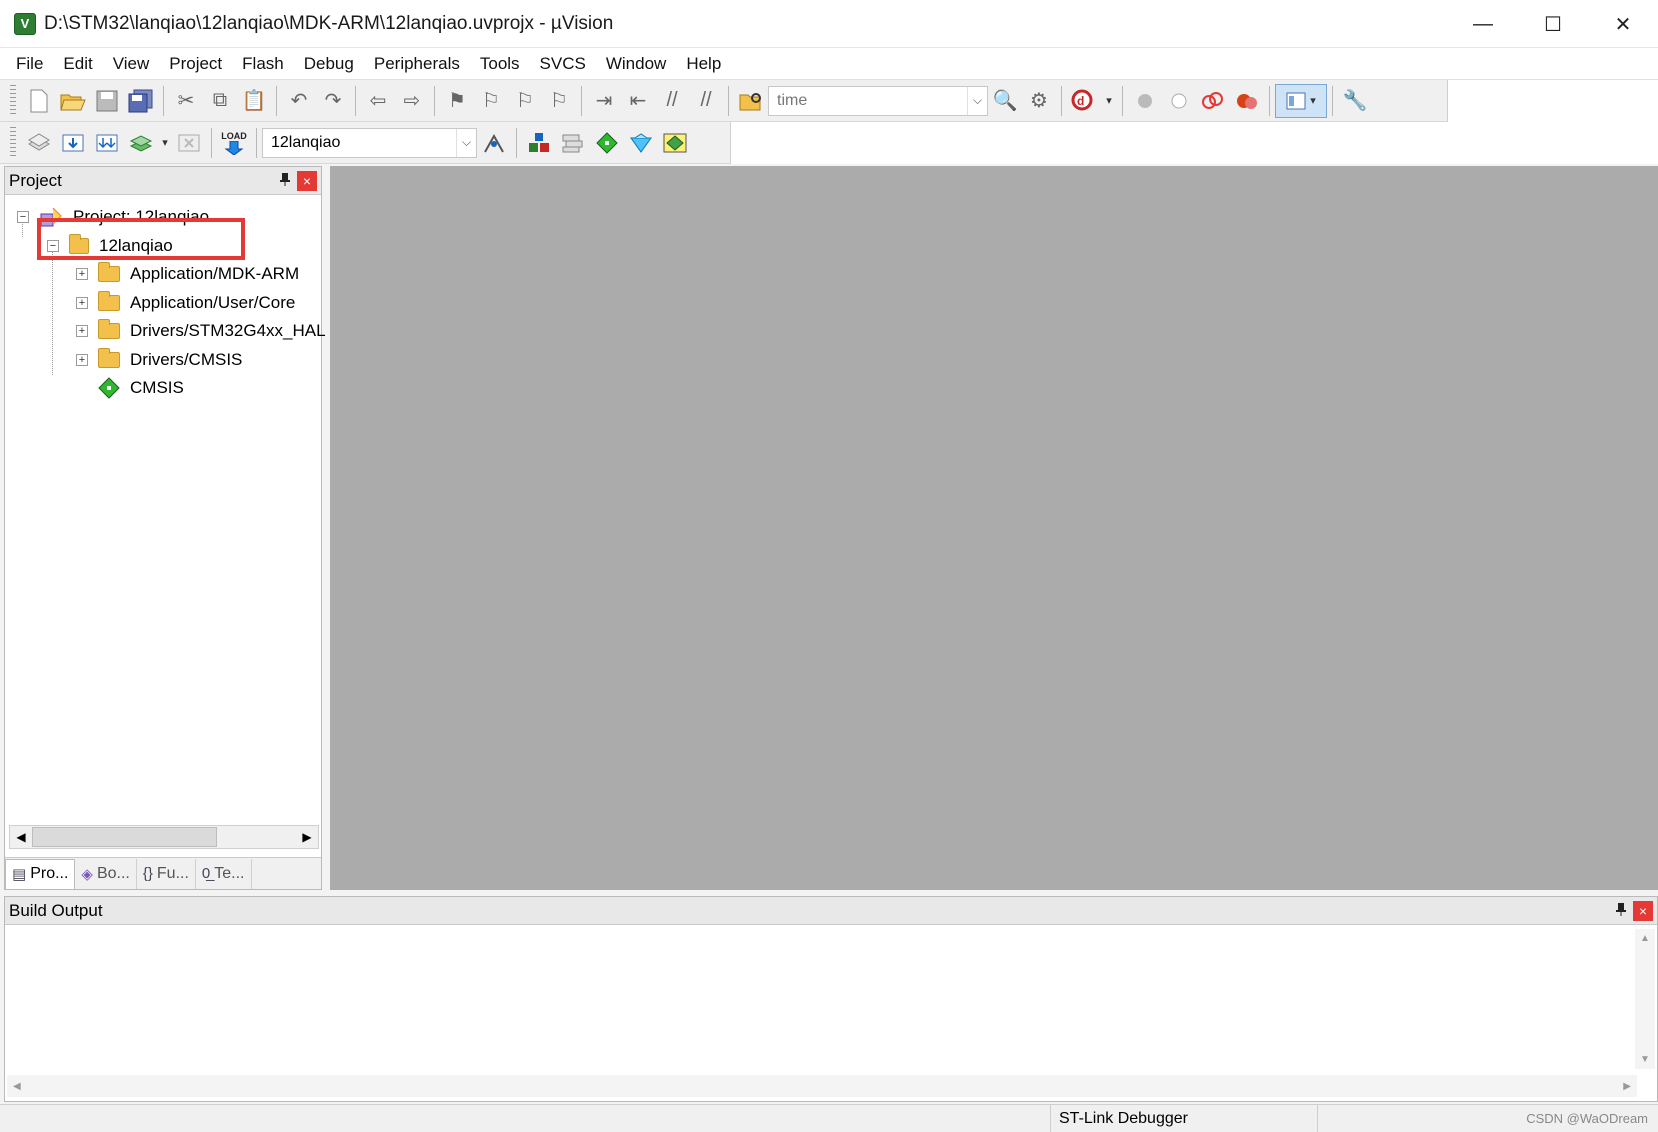 Image resolution: width=1658 pixels, height=1132 pixels. Describe the element at coordinates (165, 143) in the screenshot. I see `batch-build-dropdown-icon: ▾` at that location.